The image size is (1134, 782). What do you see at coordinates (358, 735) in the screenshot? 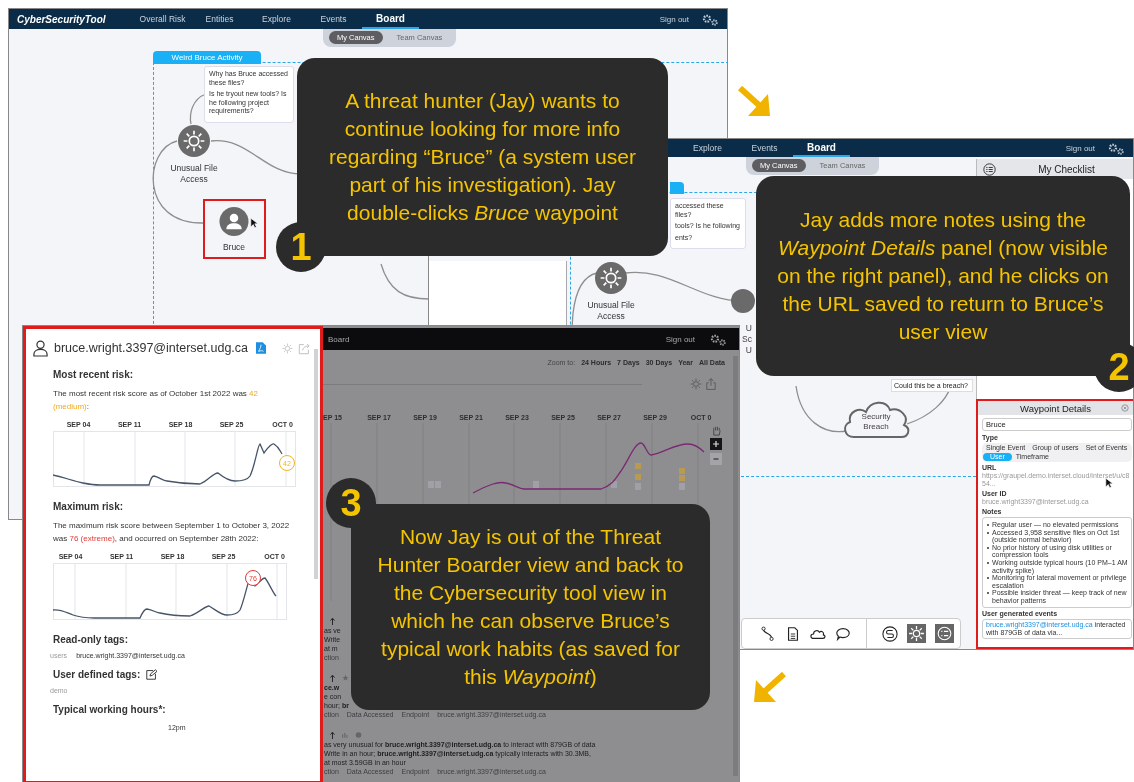
I see `circle-icon` at bounding box center [358, 735].